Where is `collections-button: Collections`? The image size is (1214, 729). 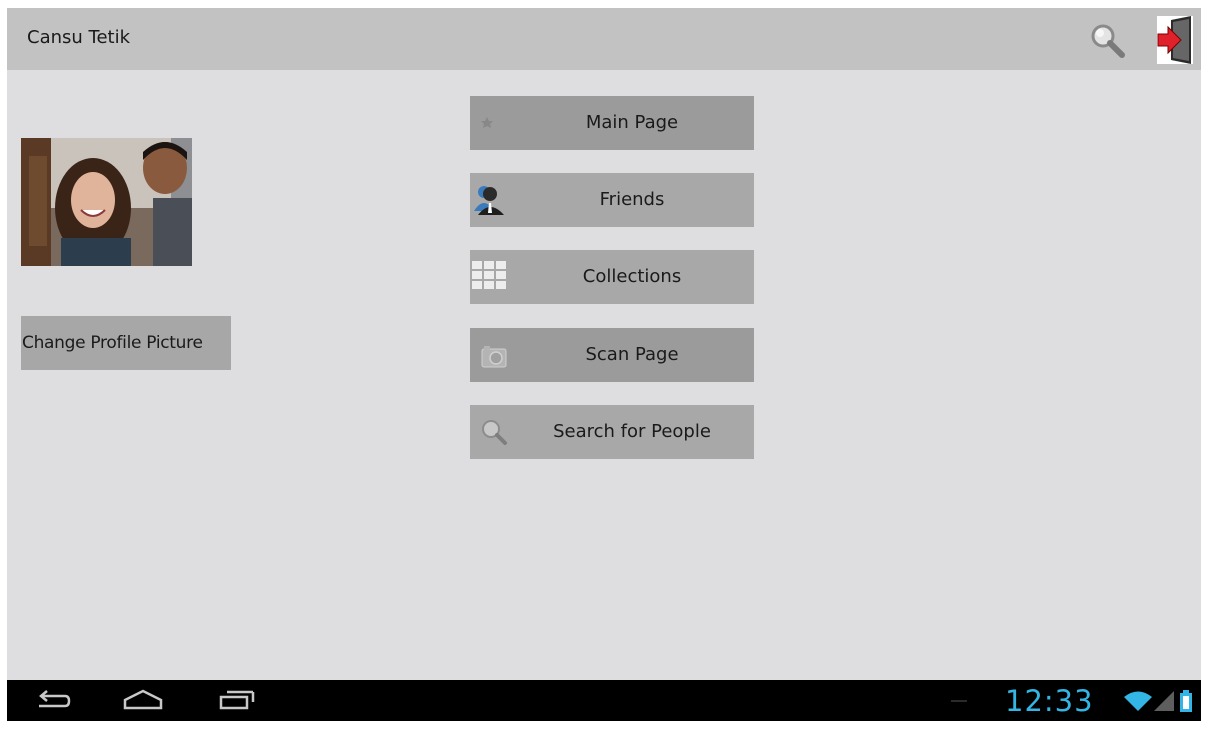 collections-button: Collections is located at coordinates (612, 277).